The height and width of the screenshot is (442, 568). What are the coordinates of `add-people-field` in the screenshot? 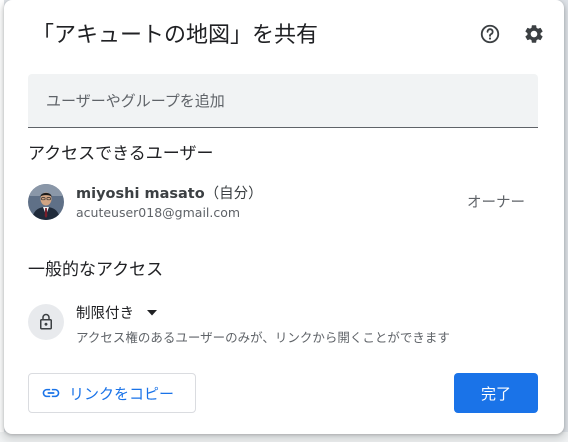 It's located at (283, 101).